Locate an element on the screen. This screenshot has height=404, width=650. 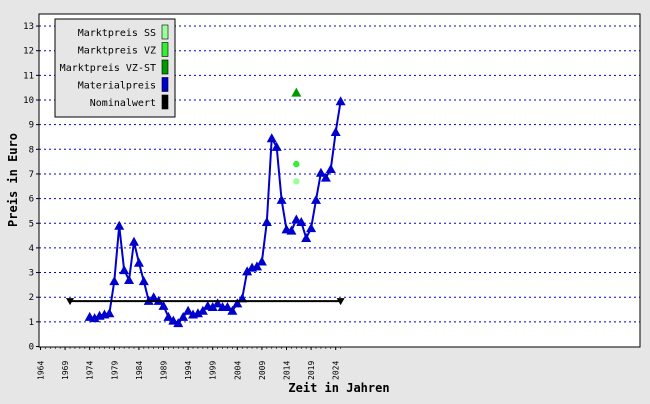
legend-label: Nominalwert is located at coordinates (123, 103).